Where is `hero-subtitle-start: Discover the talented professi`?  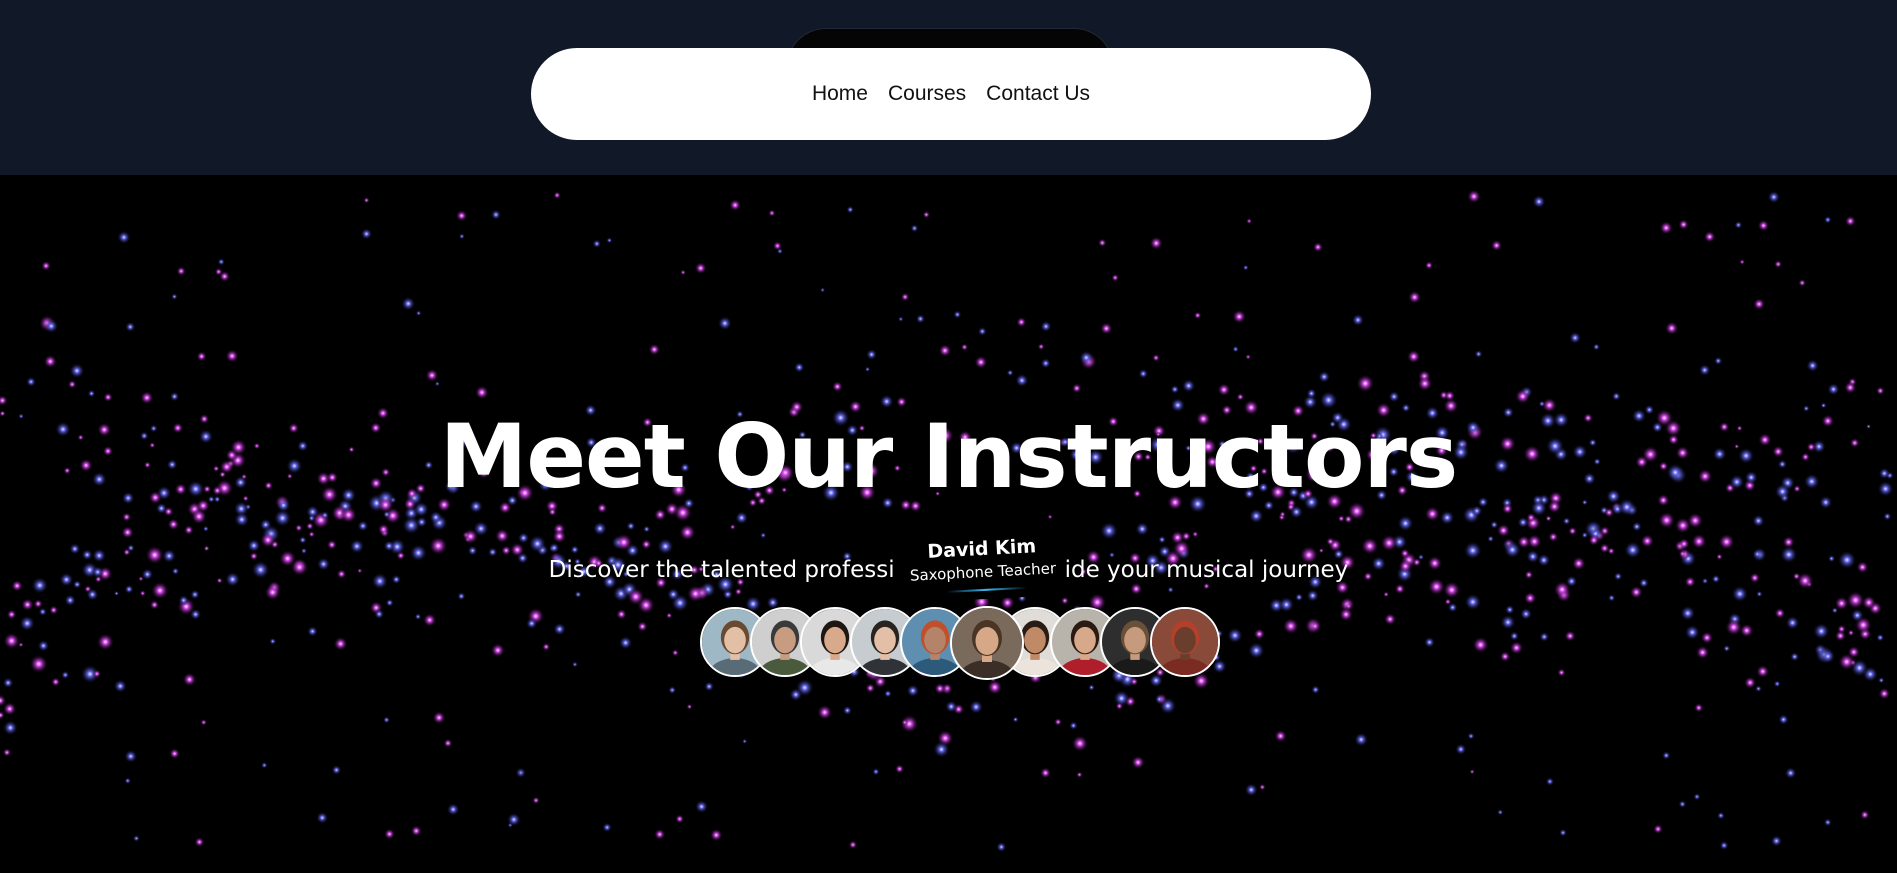
hero-subtitle-start: Discover the talented professi is located at coordinates (721, 570).